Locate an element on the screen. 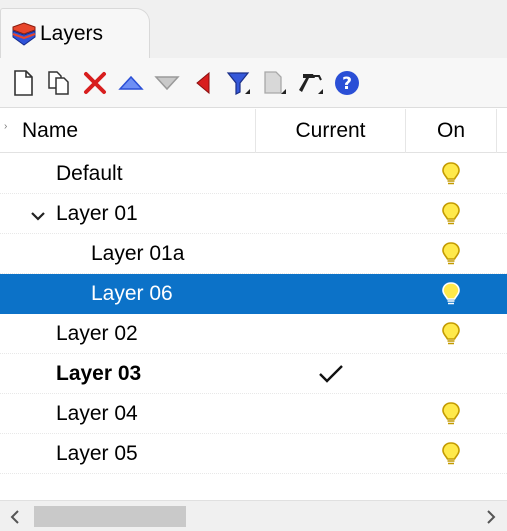  column-header: › Name Current On is located at coordinates (253, 131).